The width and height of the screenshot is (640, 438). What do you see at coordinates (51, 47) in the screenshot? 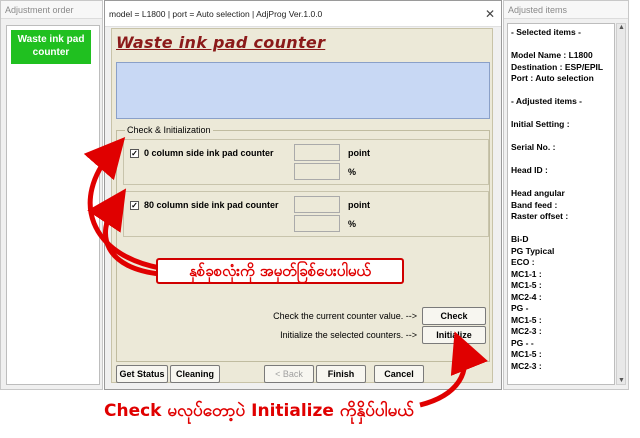
I see `adjustment-item-waste-ink: Waste ink pad counter` at bounding box center [51, 47].